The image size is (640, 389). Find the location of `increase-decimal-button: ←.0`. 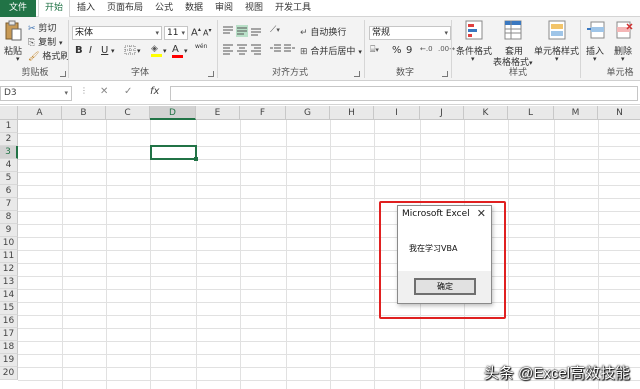

increase-decimal-button: ←.0 is located at coordinates (426, 49).